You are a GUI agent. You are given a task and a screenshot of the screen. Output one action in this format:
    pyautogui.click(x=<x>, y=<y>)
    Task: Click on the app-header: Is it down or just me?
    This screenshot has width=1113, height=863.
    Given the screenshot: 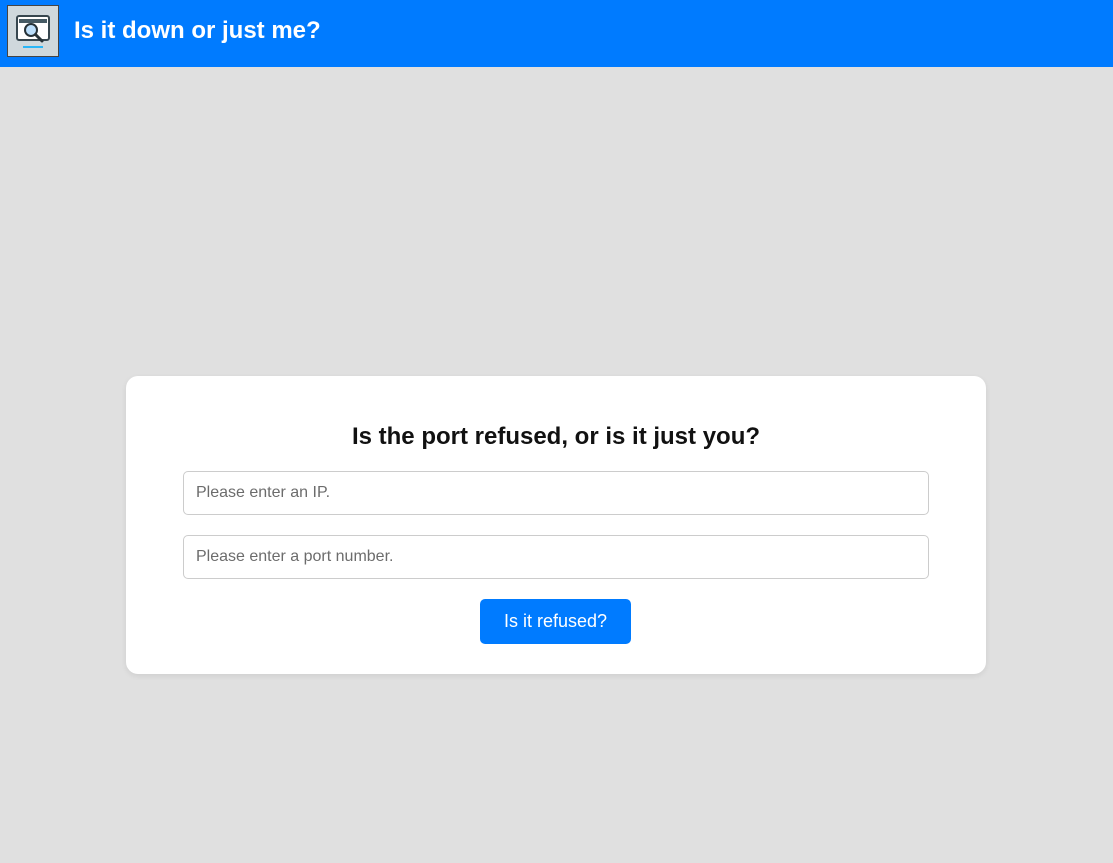 What is the action you would take?
    pyautogui.click(x=556, y=33)
    